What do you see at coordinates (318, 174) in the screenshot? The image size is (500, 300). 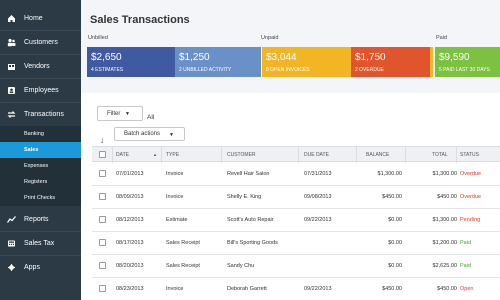 I see `cell-due-date: 07/31/2013` at bounding box center [318, 174].